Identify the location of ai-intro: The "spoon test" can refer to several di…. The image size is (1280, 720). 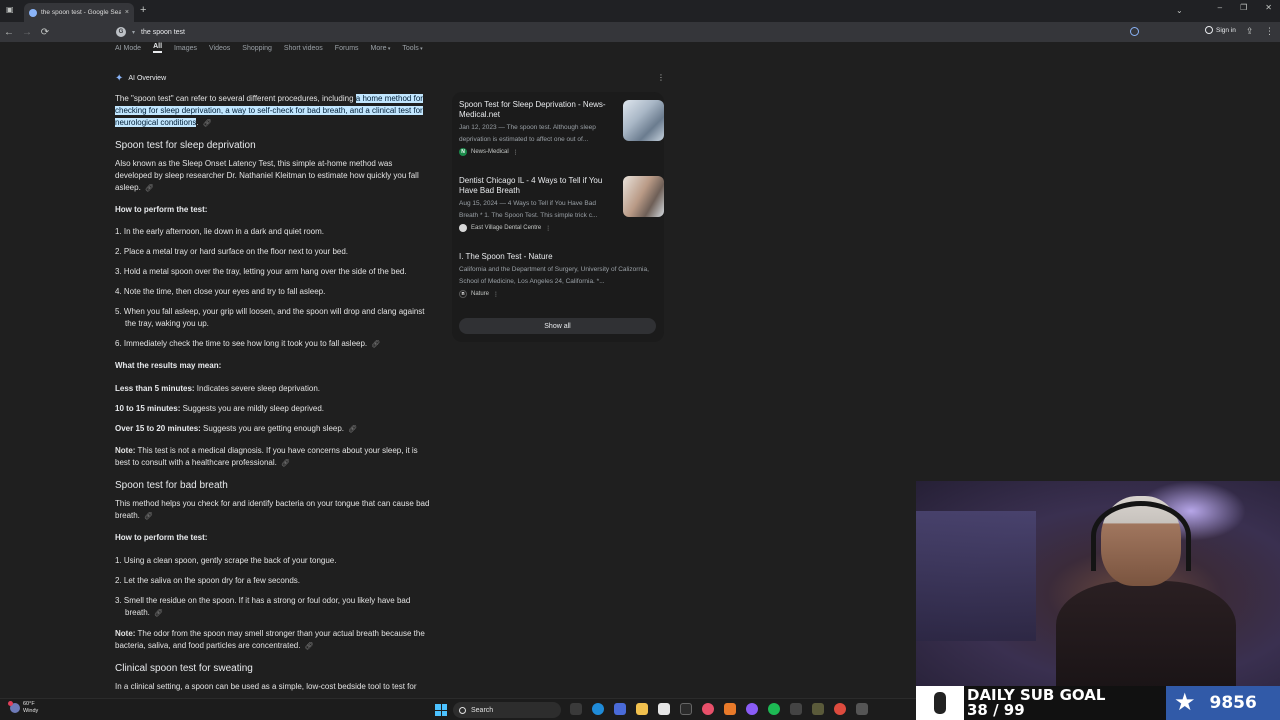
(271, 111).